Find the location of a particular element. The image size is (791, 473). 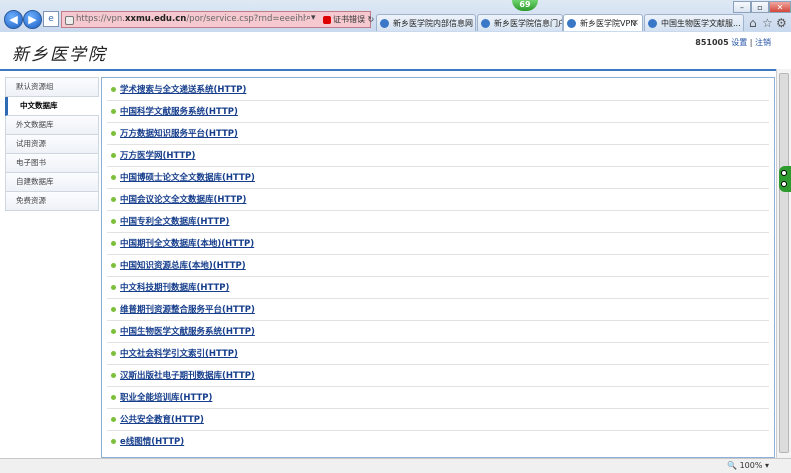

settings-link: 设置 is located at coordinates (739, 42).